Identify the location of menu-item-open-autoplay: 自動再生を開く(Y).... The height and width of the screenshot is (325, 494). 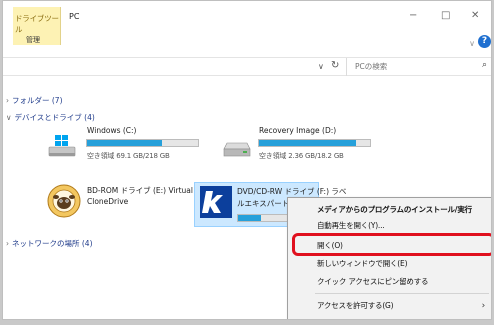
(389, 226).